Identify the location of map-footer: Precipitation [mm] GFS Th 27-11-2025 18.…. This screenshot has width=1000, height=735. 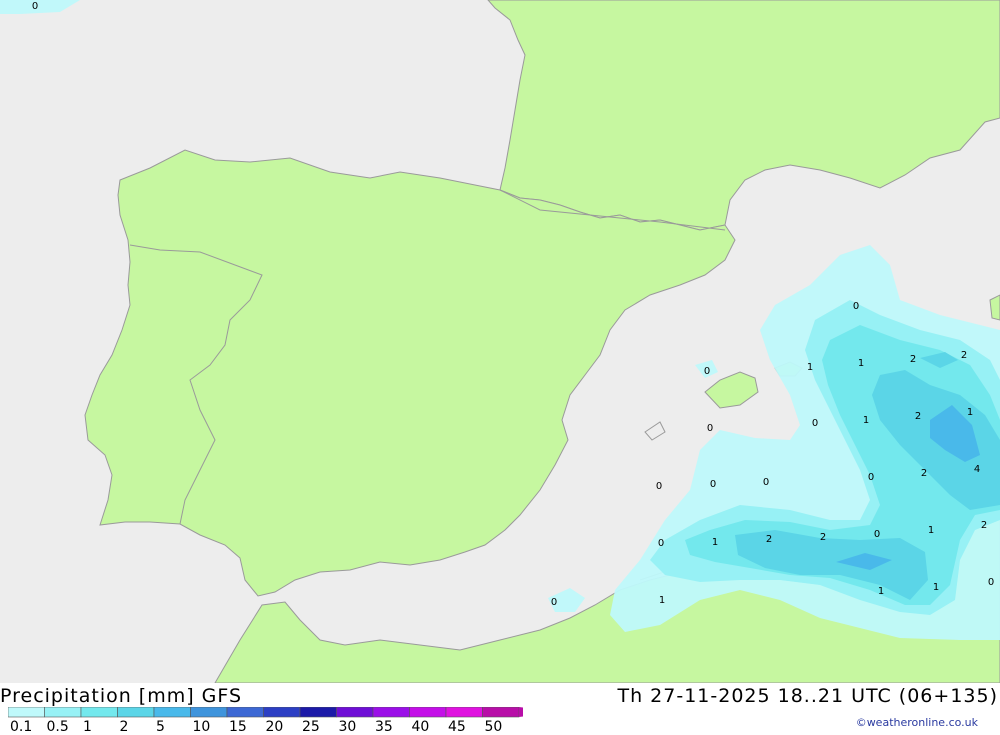
(500, 709).